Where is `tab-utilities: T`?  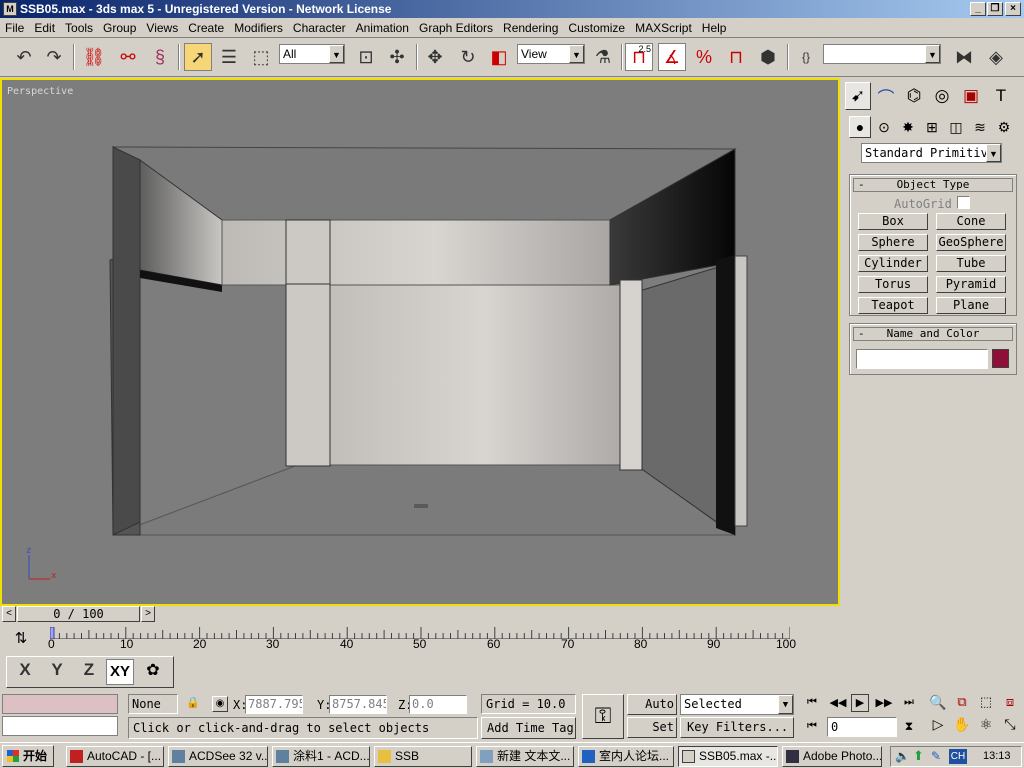
tab-utilities: T is located at coordinates (1001, 96).